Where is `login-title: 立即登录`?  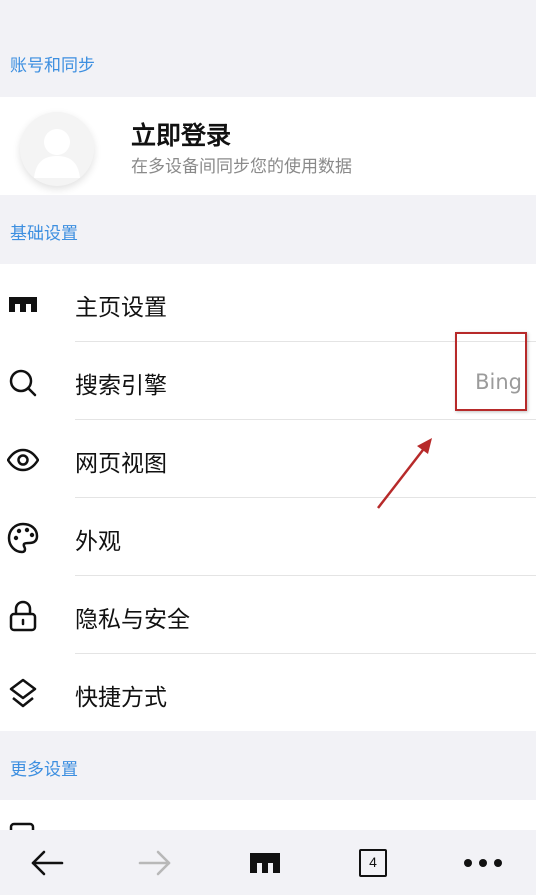
login-title: 立即登录 is located at coordinates (181, 134).